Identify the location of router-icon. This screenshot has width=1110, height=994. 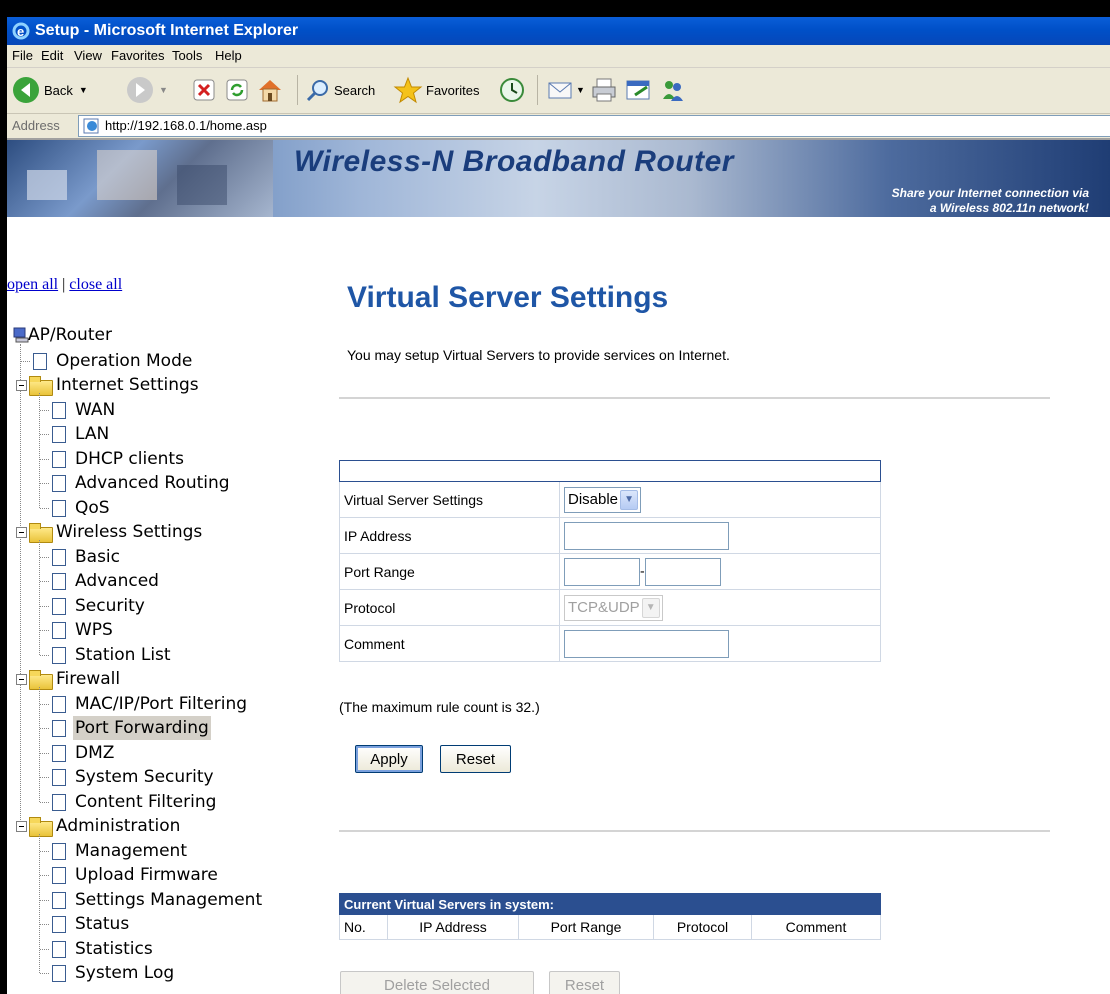
(21, 335).